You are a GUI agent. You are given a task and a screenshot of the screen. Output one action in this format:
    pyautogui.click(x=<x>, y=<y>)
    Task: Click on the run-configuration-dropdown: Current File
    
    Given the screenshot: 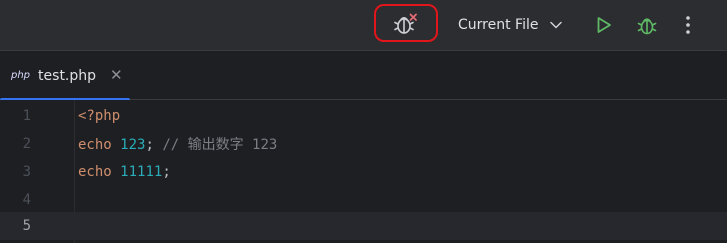 What is the action you would take?
    pyautogui.click(x=510, y=25)
    